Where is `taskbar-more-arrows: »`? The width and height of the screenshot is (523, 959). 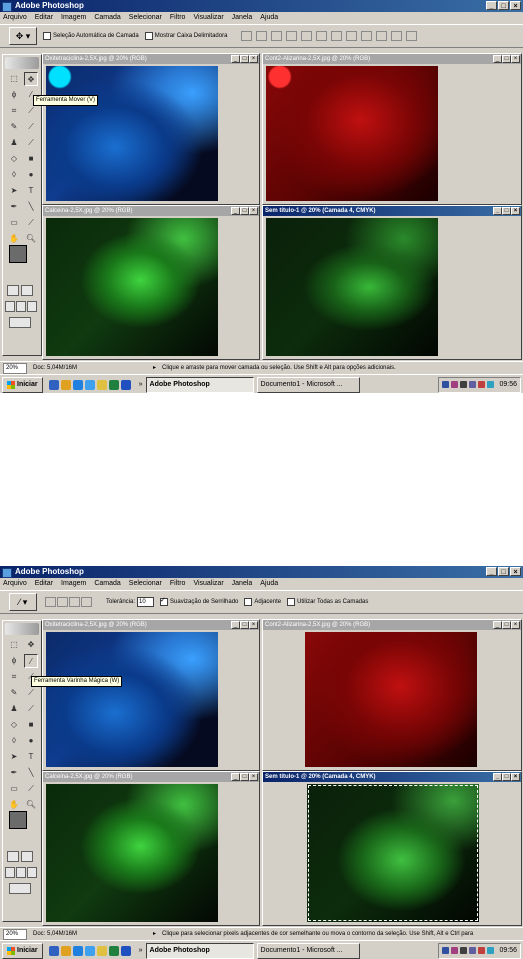
taskbar-more-arrows: » is located at coordinates (141, 384).